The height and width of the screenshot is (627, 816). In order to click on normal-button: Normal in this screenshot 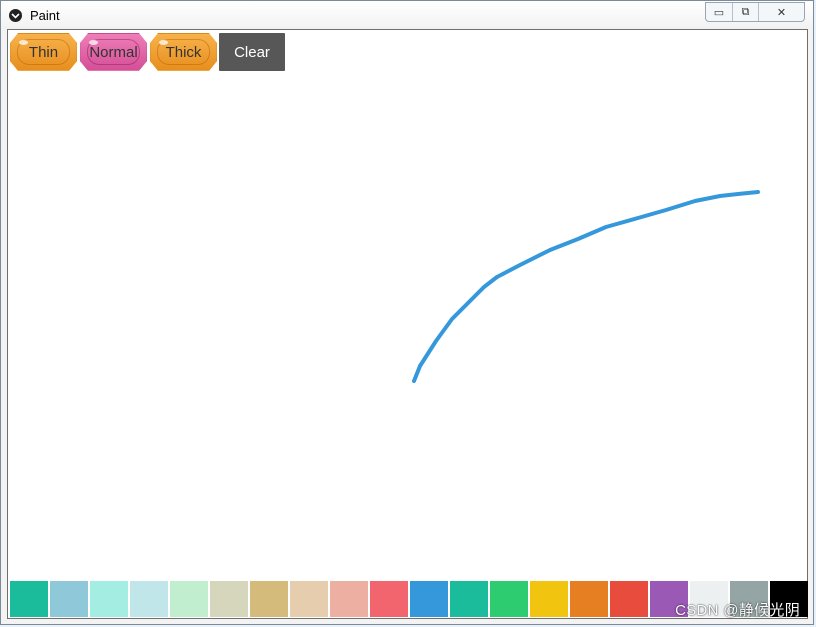, I will do `click(113, 52)`.